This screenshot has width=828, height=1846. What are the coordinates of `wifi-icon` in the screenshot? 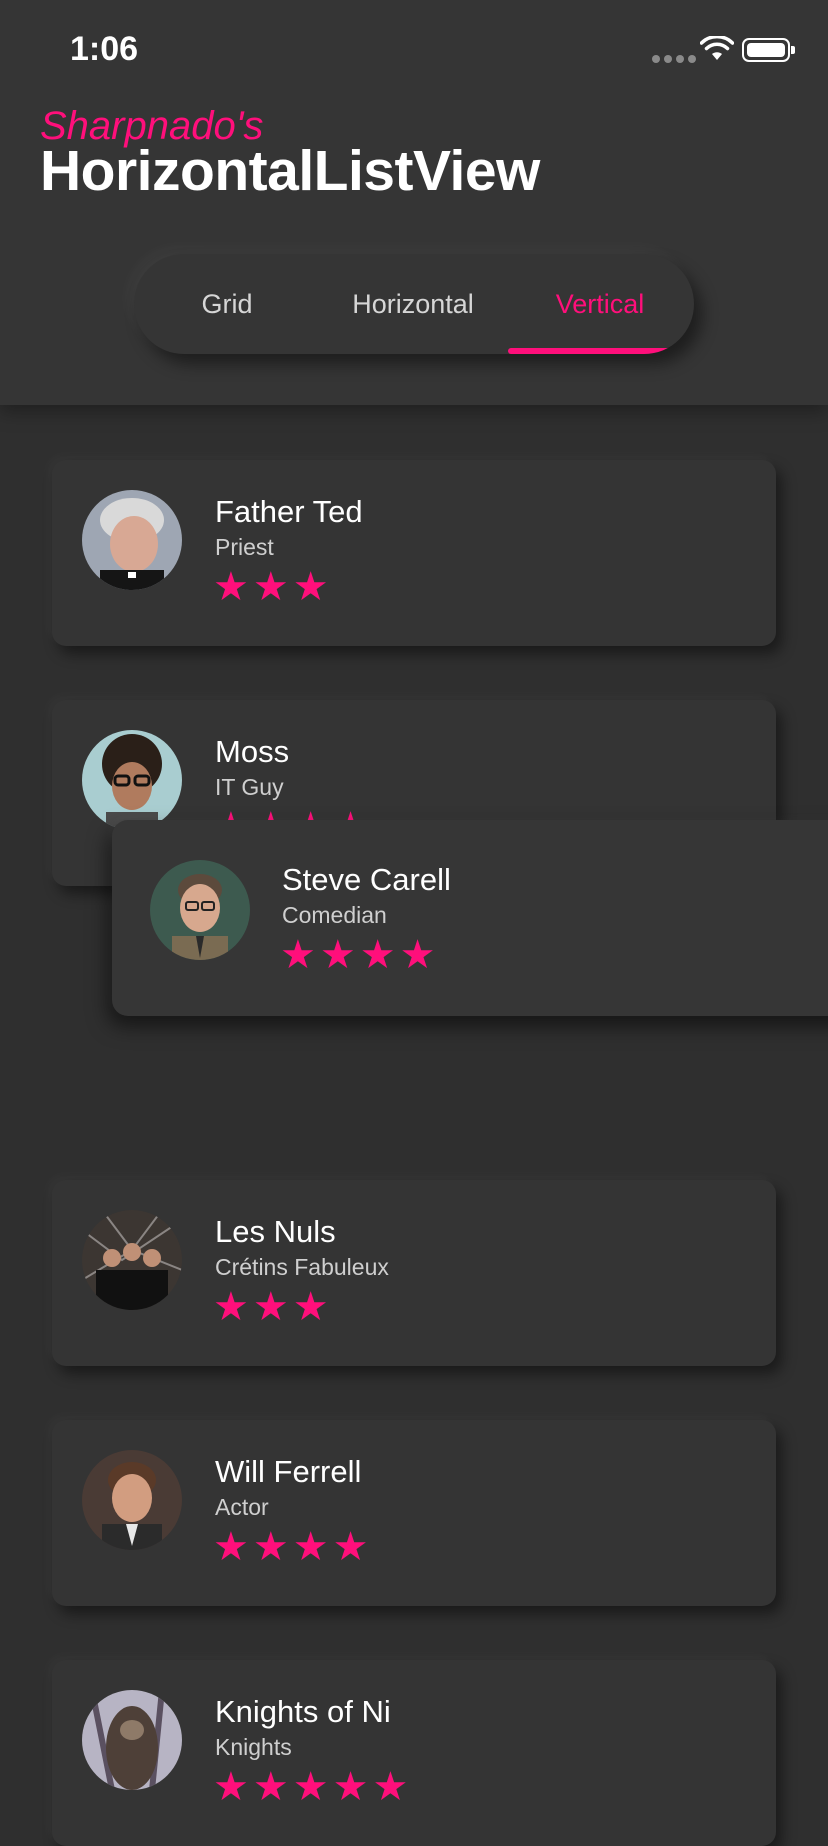 It's located at (717, 48).